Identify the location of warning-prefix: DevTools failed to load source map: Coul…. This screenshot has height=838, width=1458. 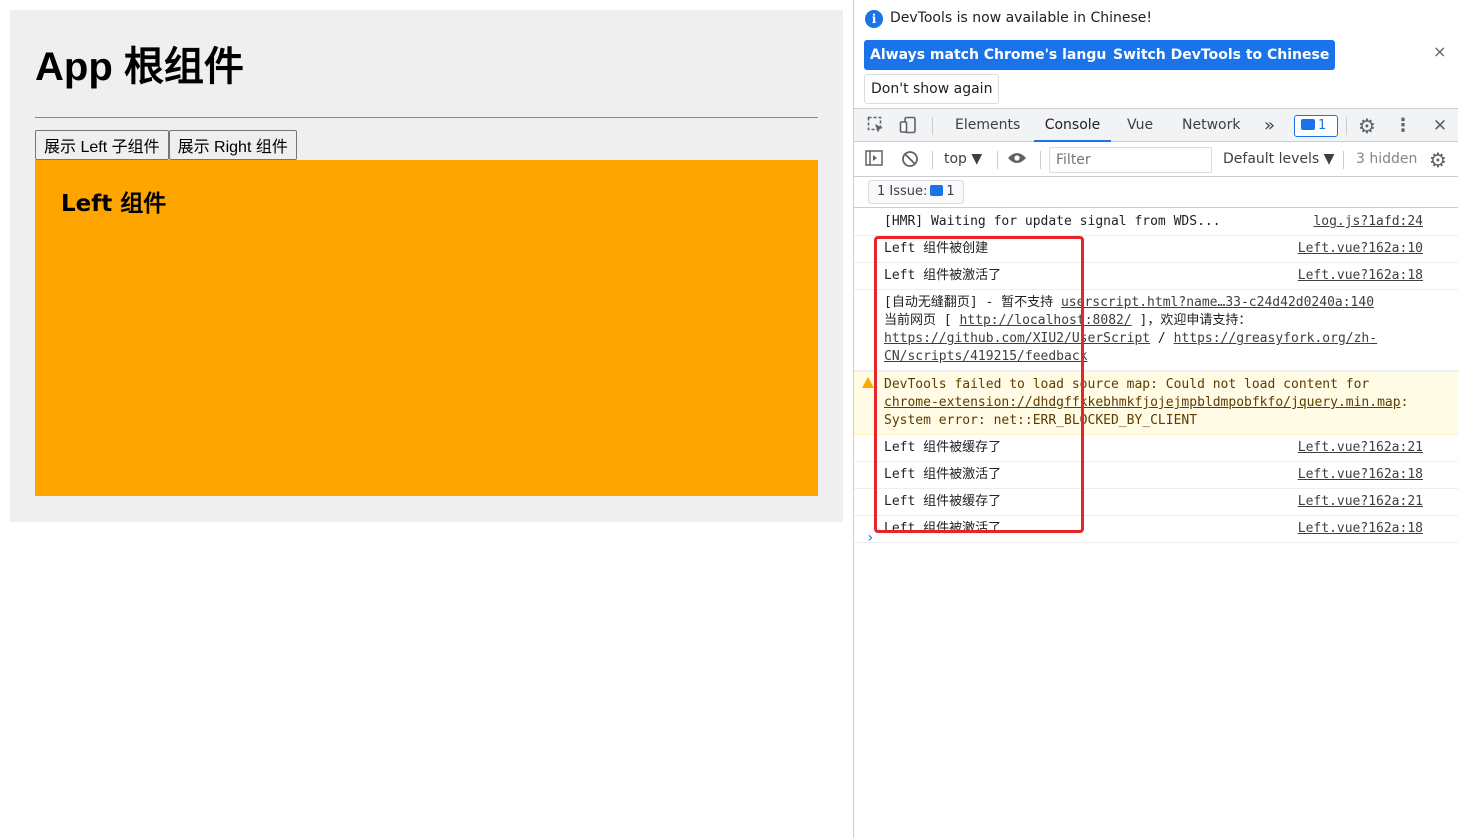
(1131, 384).